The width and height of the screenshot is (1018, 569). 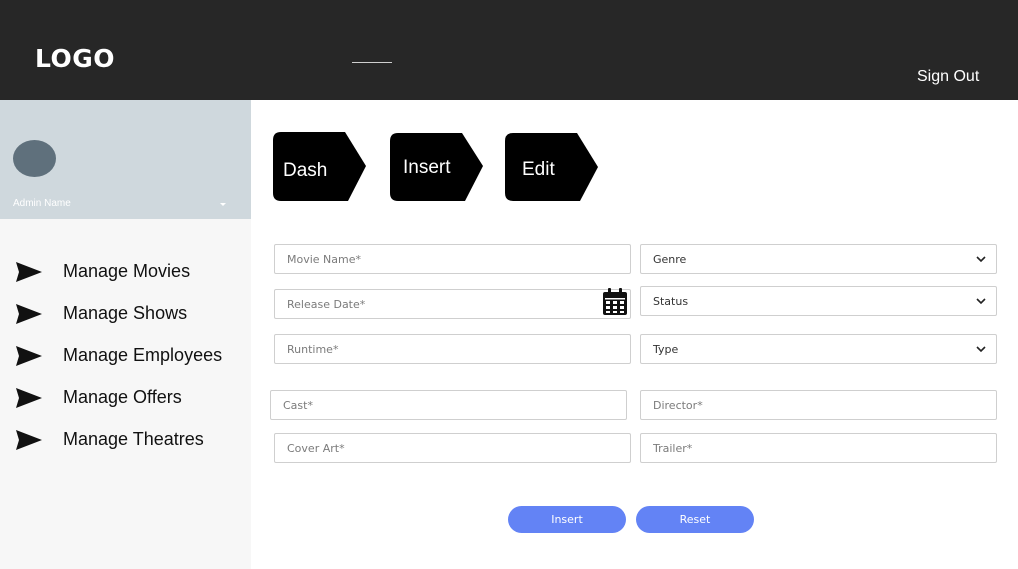 What do you see at coordinates (818, 259) in the screenshot?
I see `genre-select: Genre` at bounding box center [818, 259].